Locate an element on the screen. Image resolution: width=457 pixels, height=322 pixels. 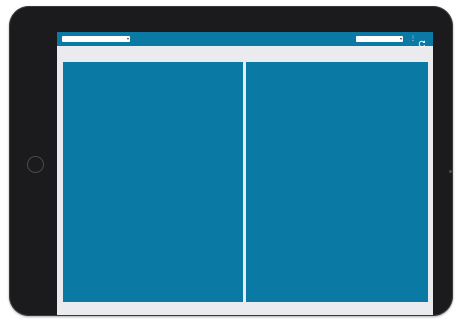
front-camera is located at coordinates (450, 171).